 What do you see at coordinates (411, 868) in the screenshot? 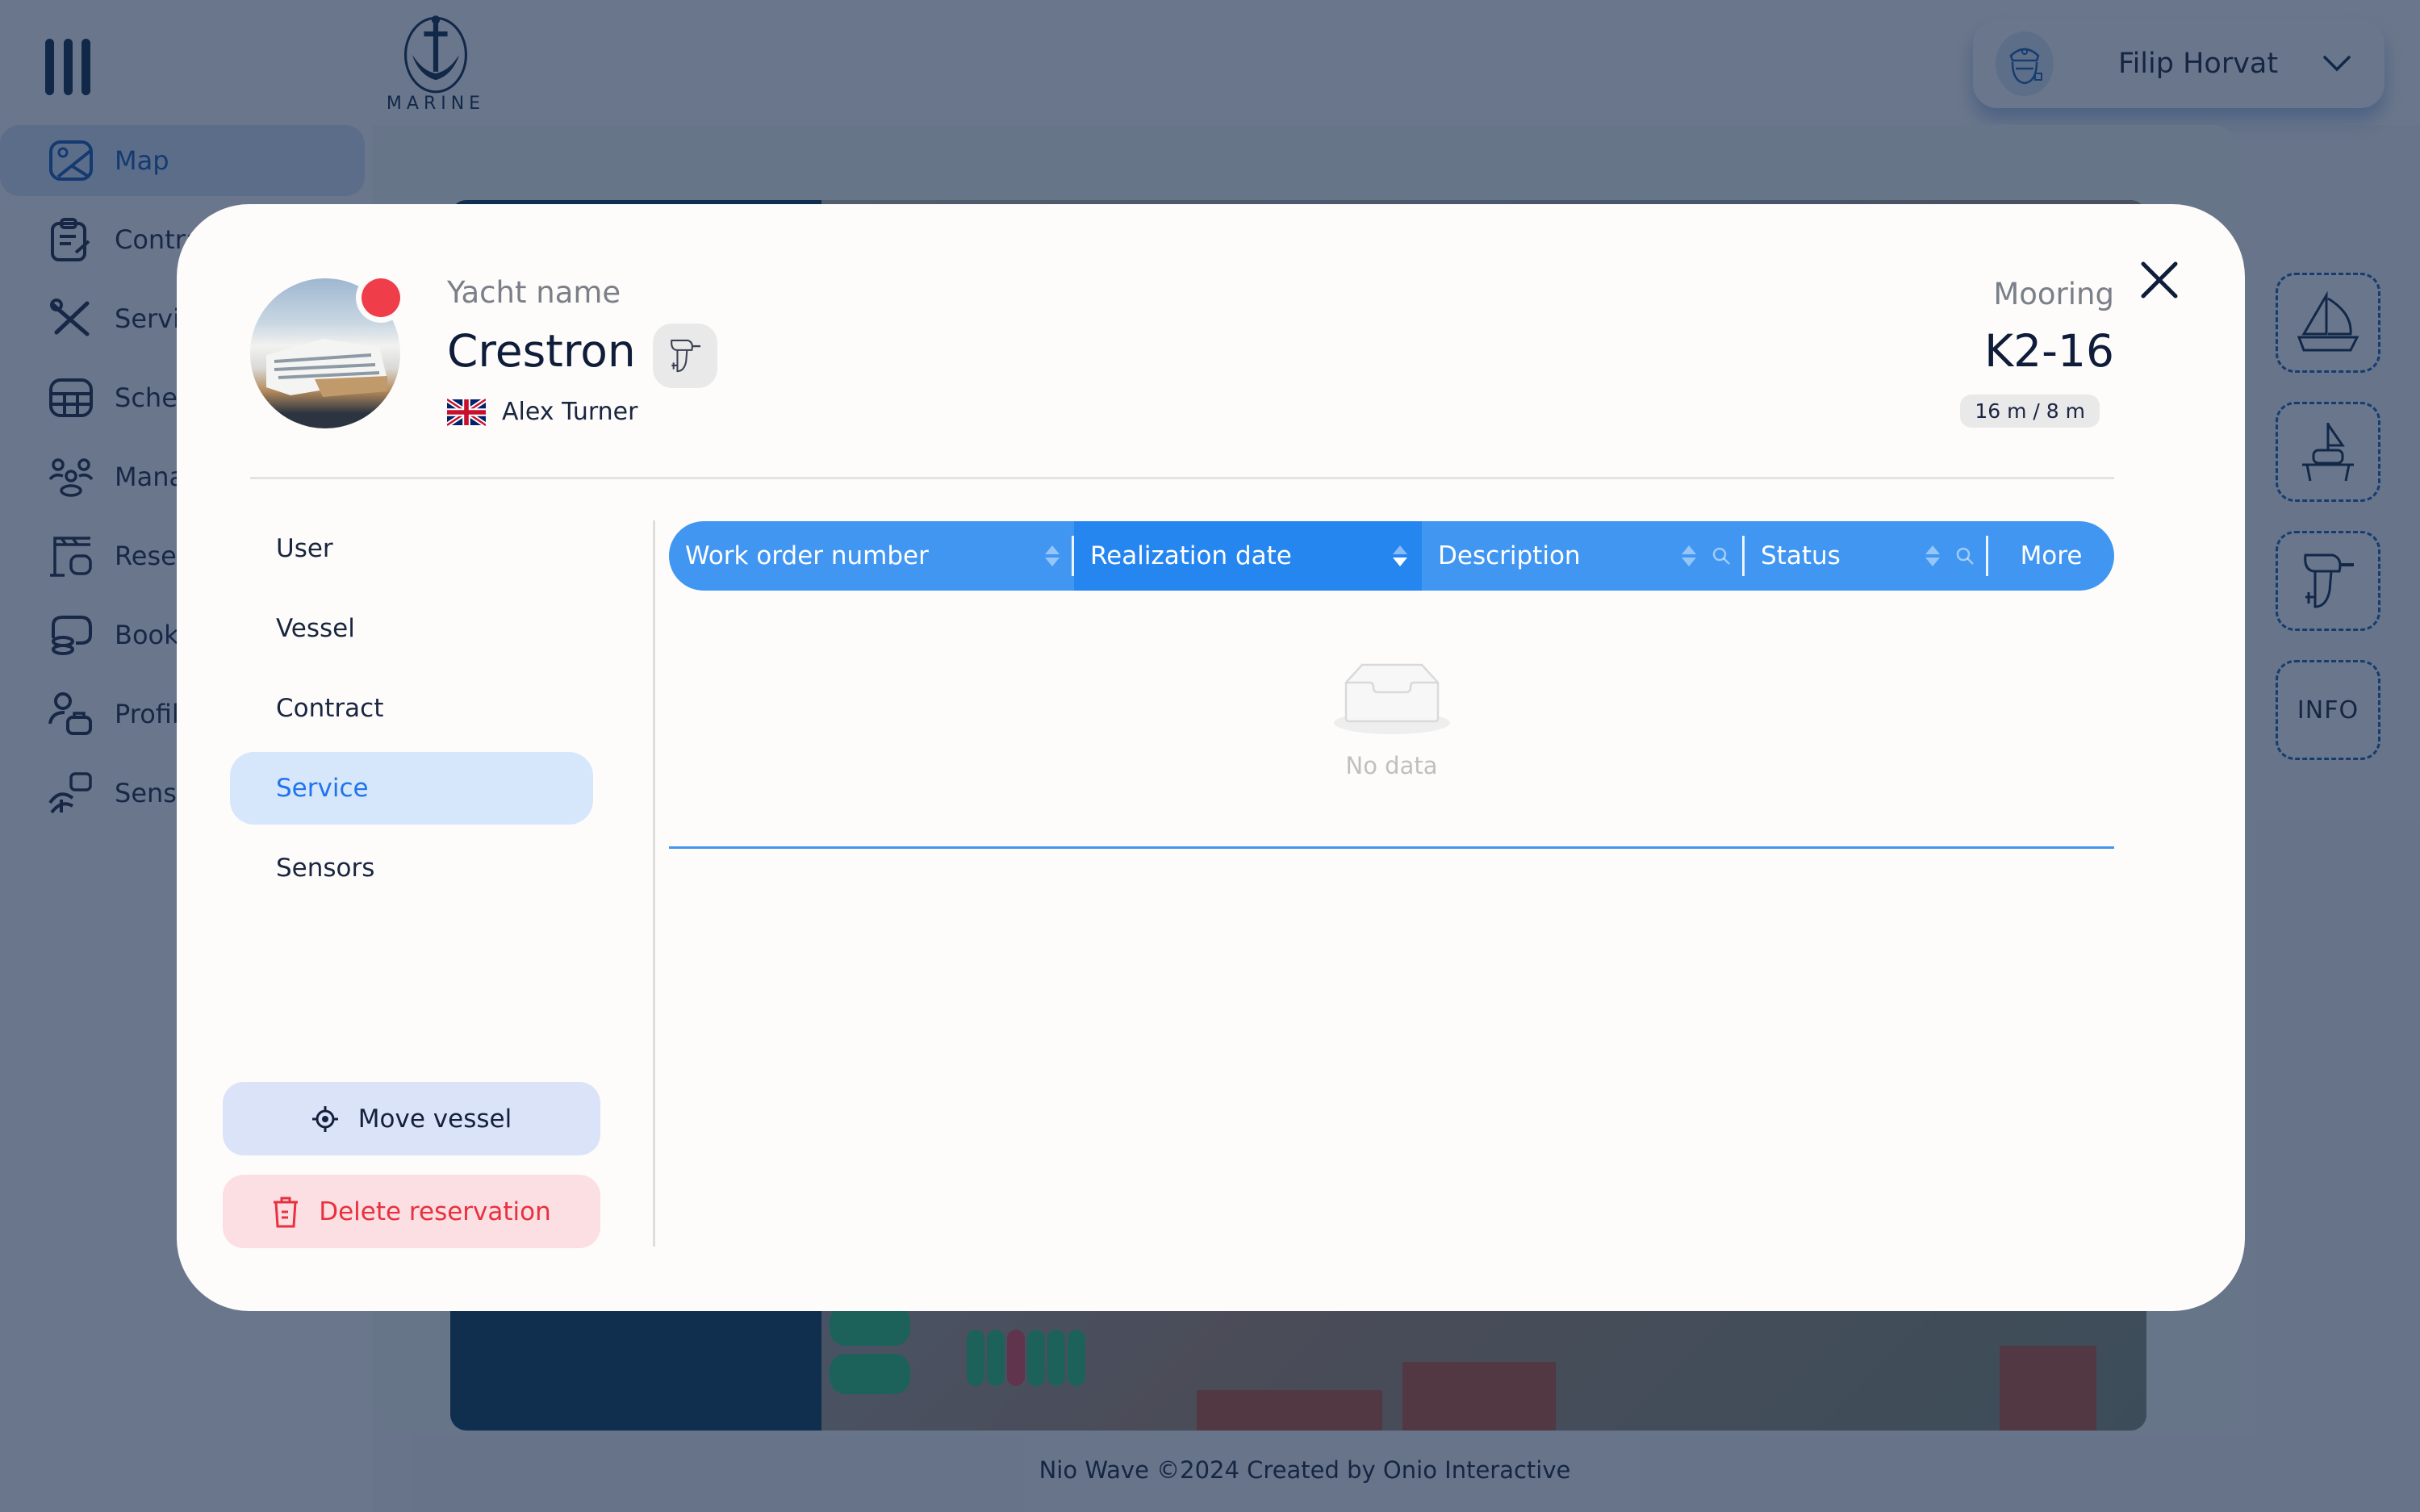
I see `tab-sensors: Sensors` at bounding box center [411, 868].